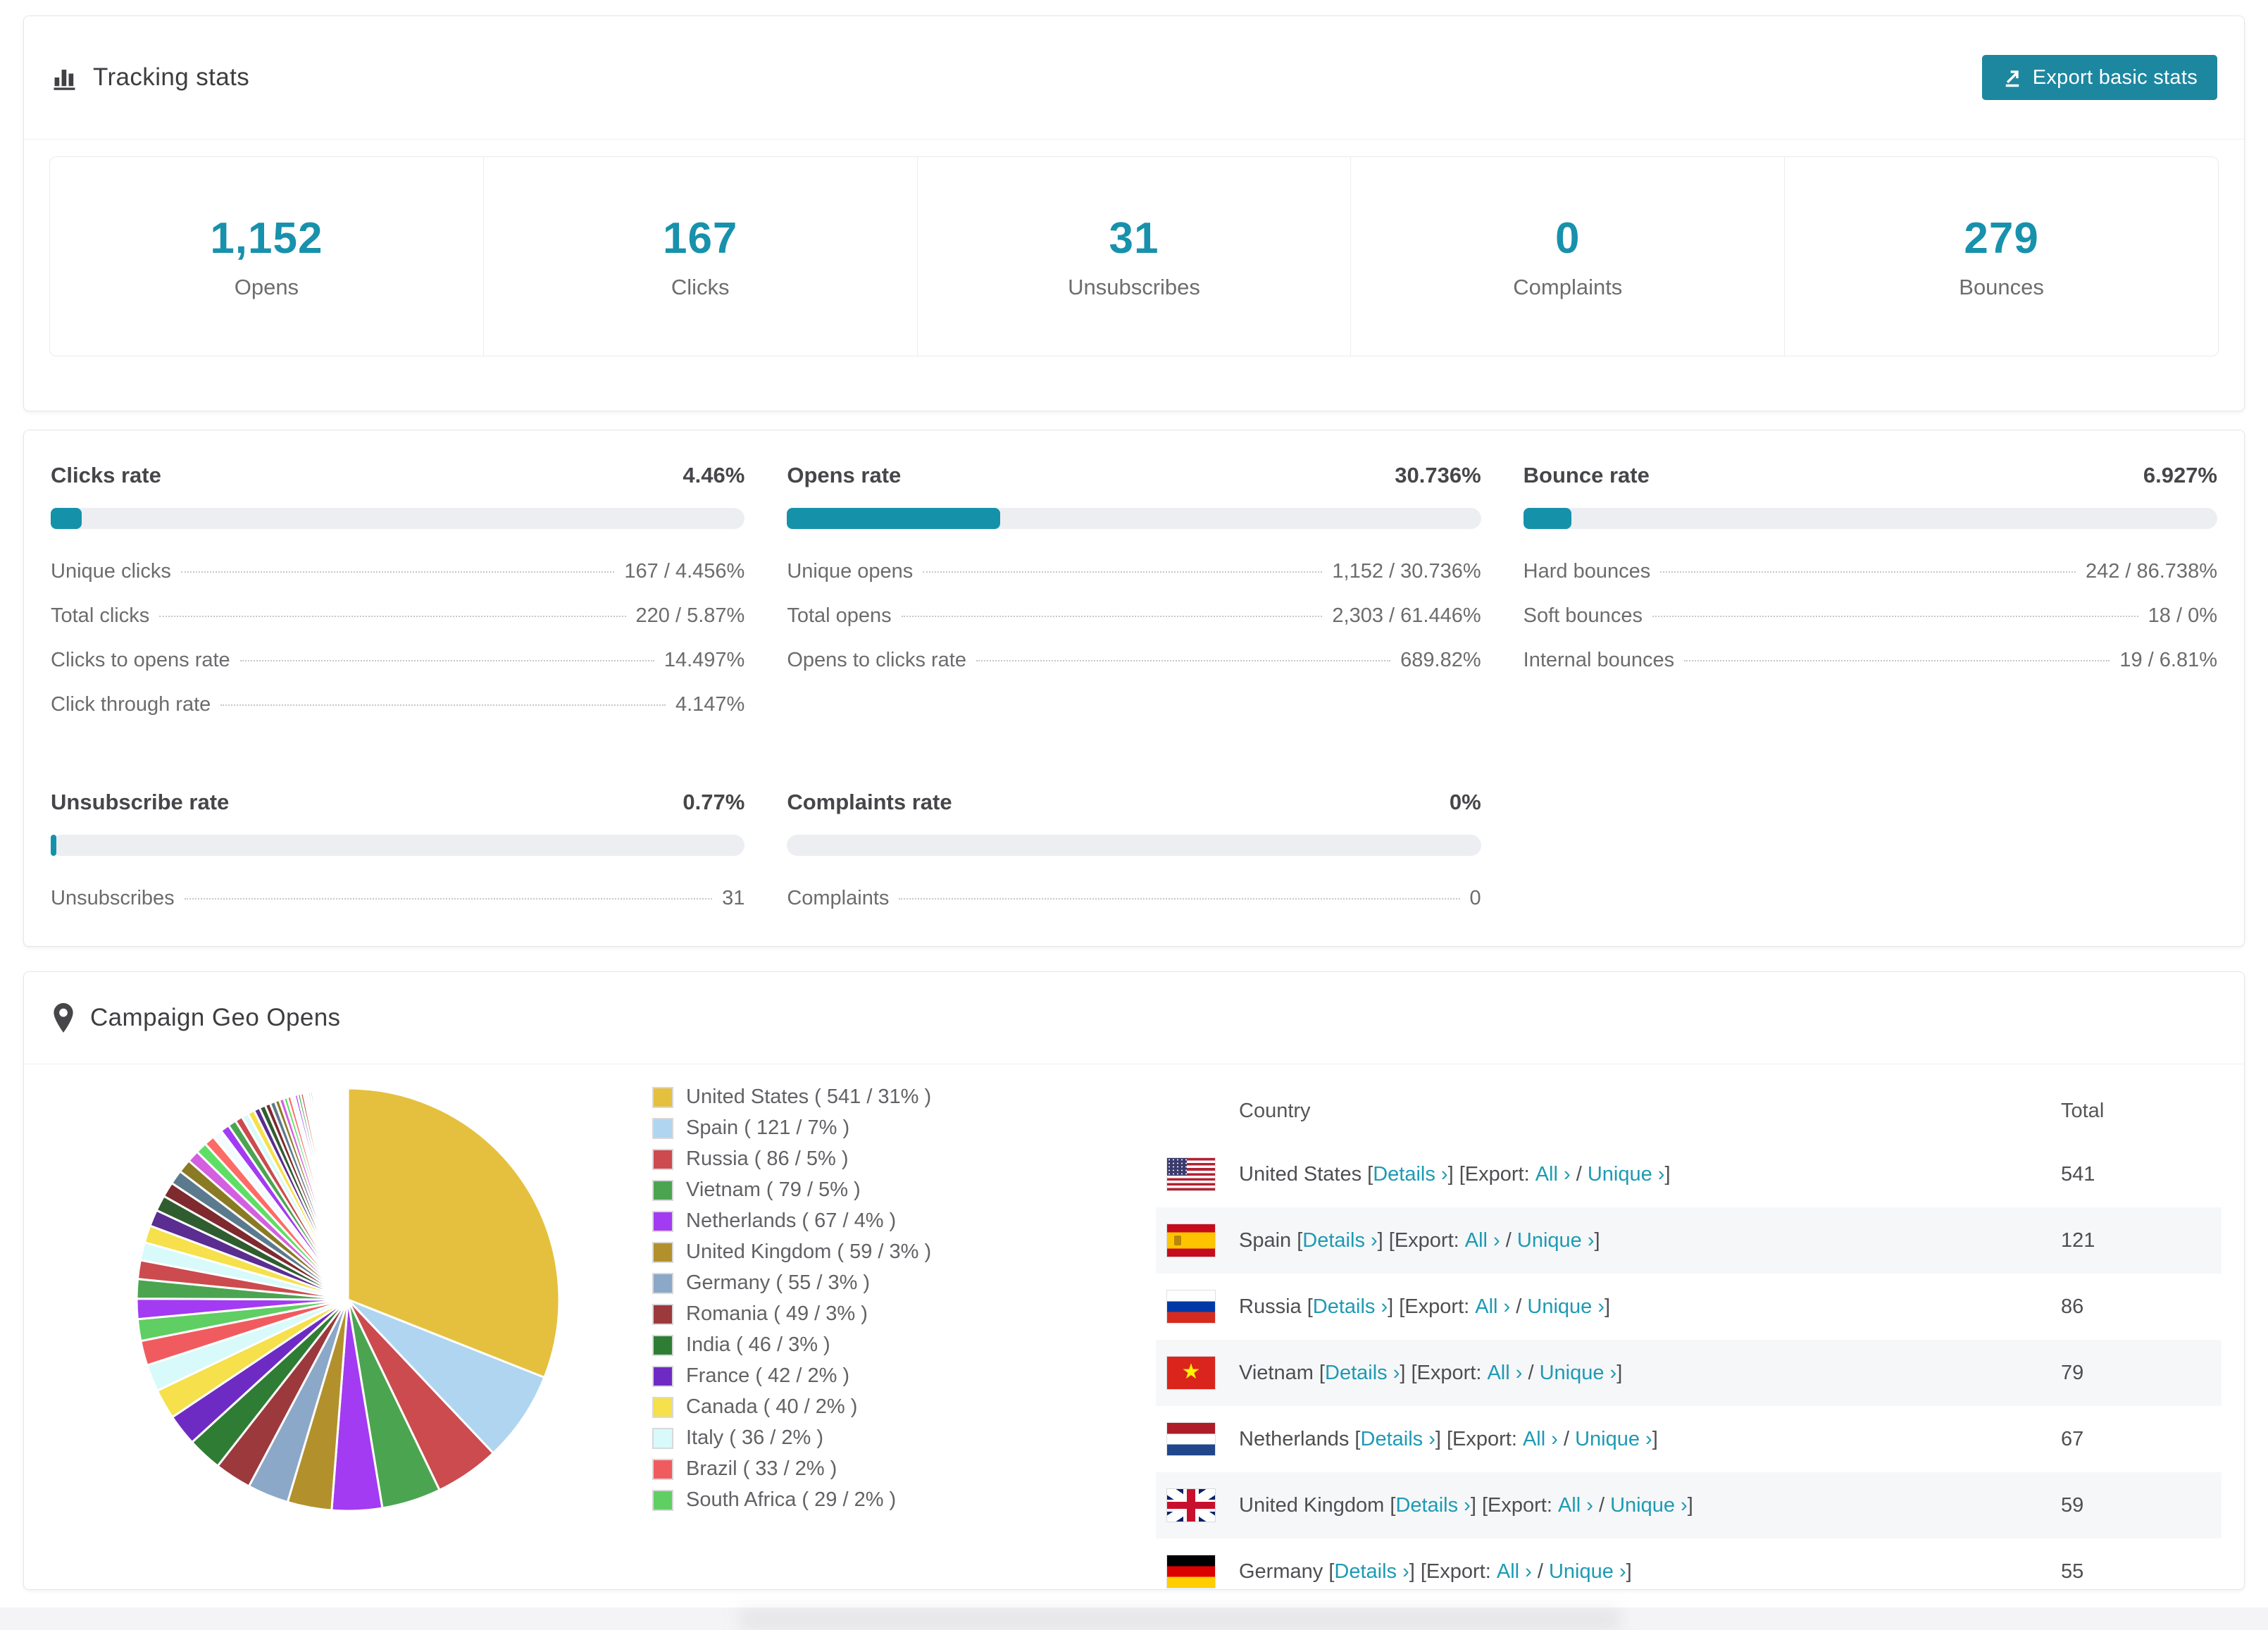 Image resolution: width=2268 pixels, height=1630 pixels. What do you see at coordinates (1191, 1373) in the screenshot?
I see `flag-vn-icon` at bounding box center [1191, 1373].